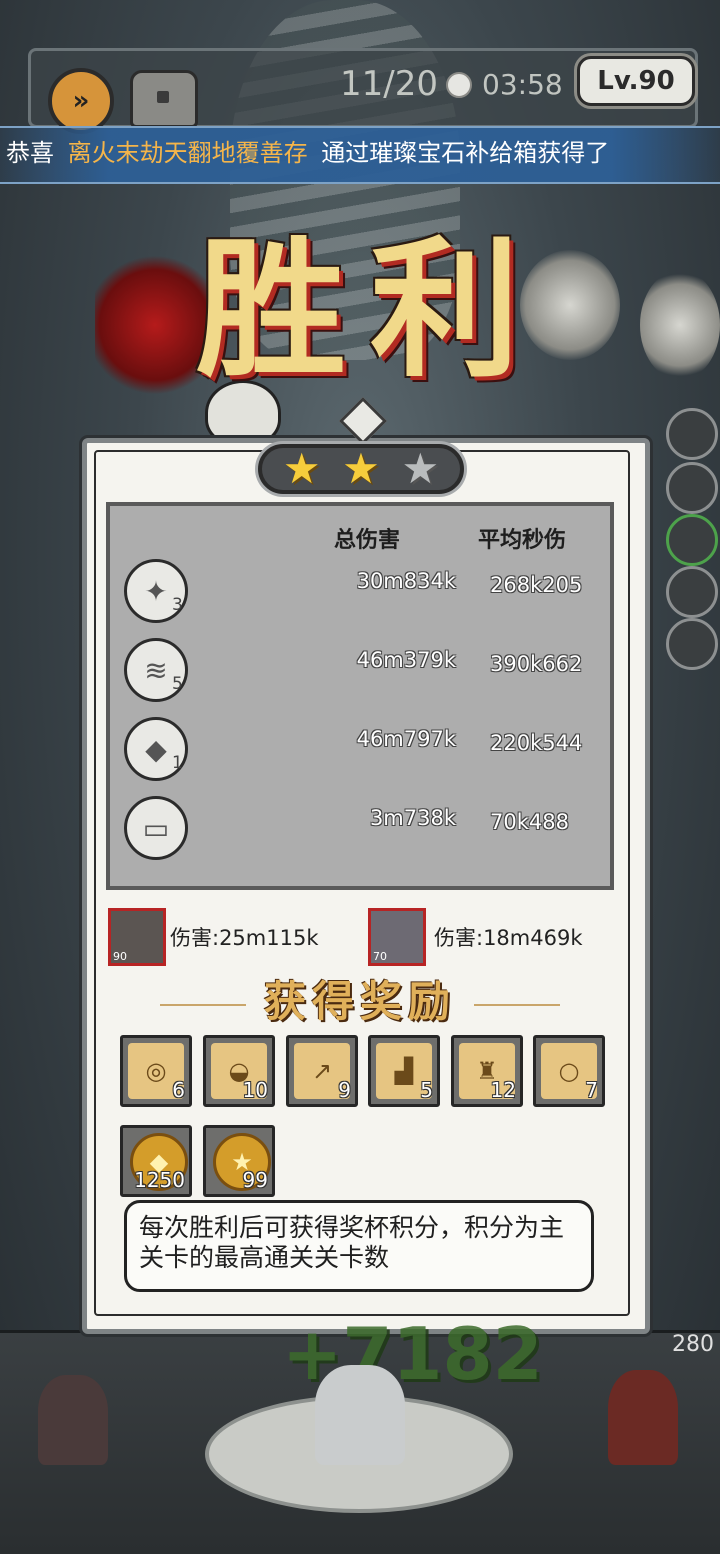  Describe the element at coordinates (344, 1090) in the screenshot. I see `item-count: 9` at that location.